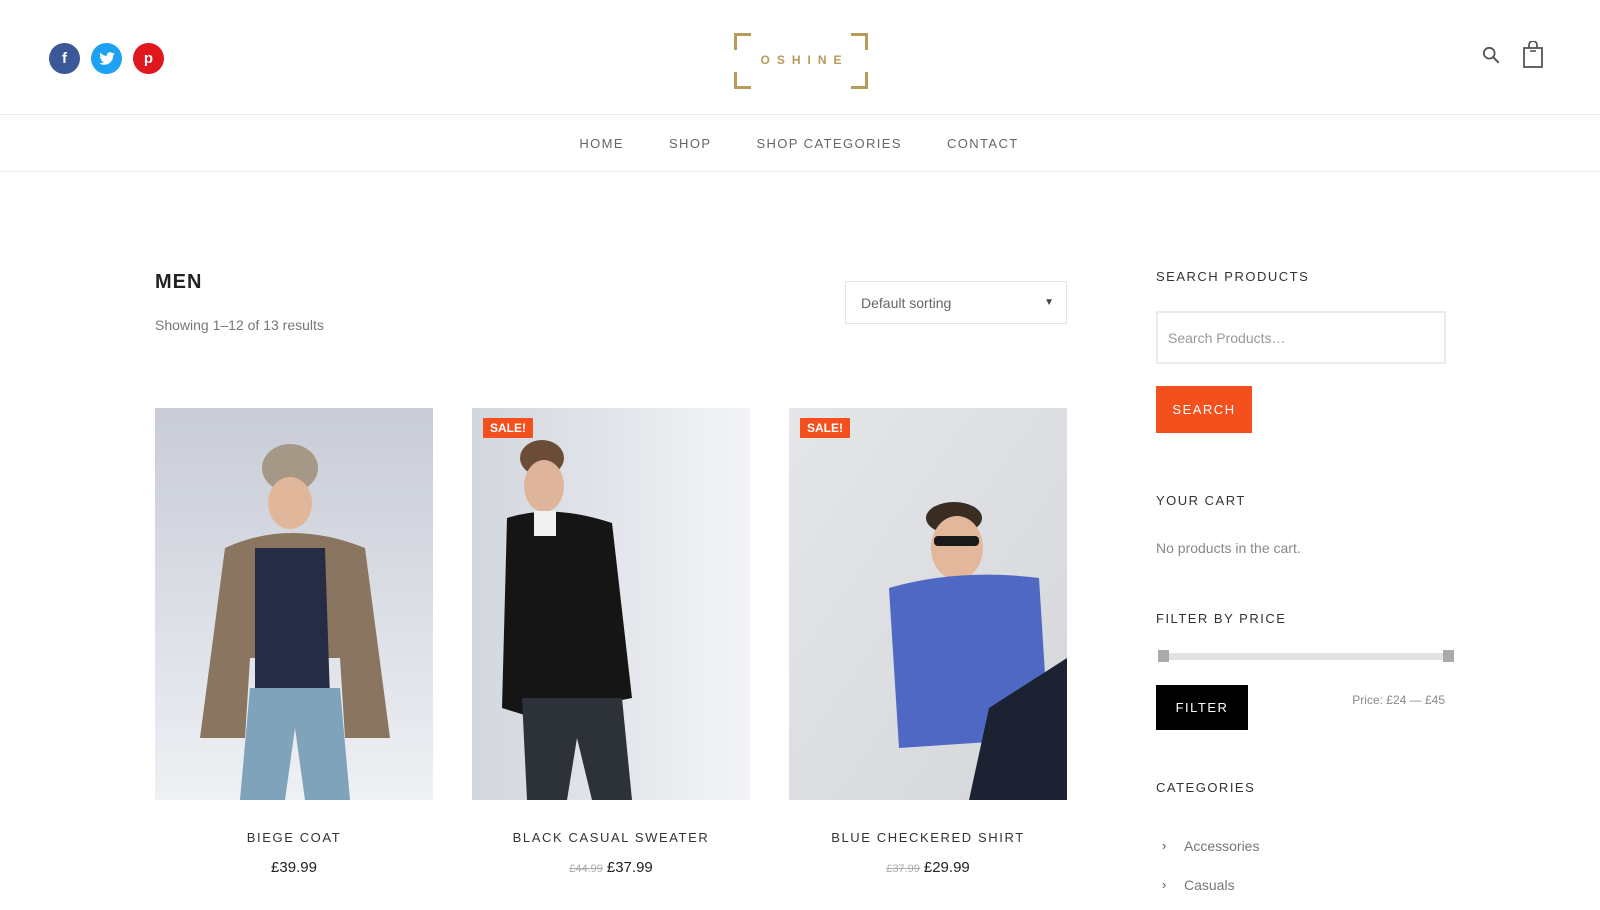 This screenshot has width=1600, height=910. I want to click on nav-item-shop: SHOP, so click(690, 143).